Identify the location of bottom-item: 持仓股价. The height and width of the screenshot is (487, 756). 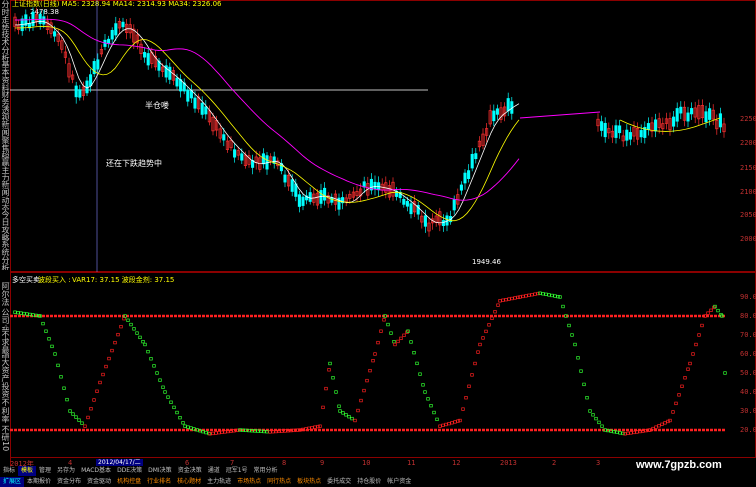
(369, 482).